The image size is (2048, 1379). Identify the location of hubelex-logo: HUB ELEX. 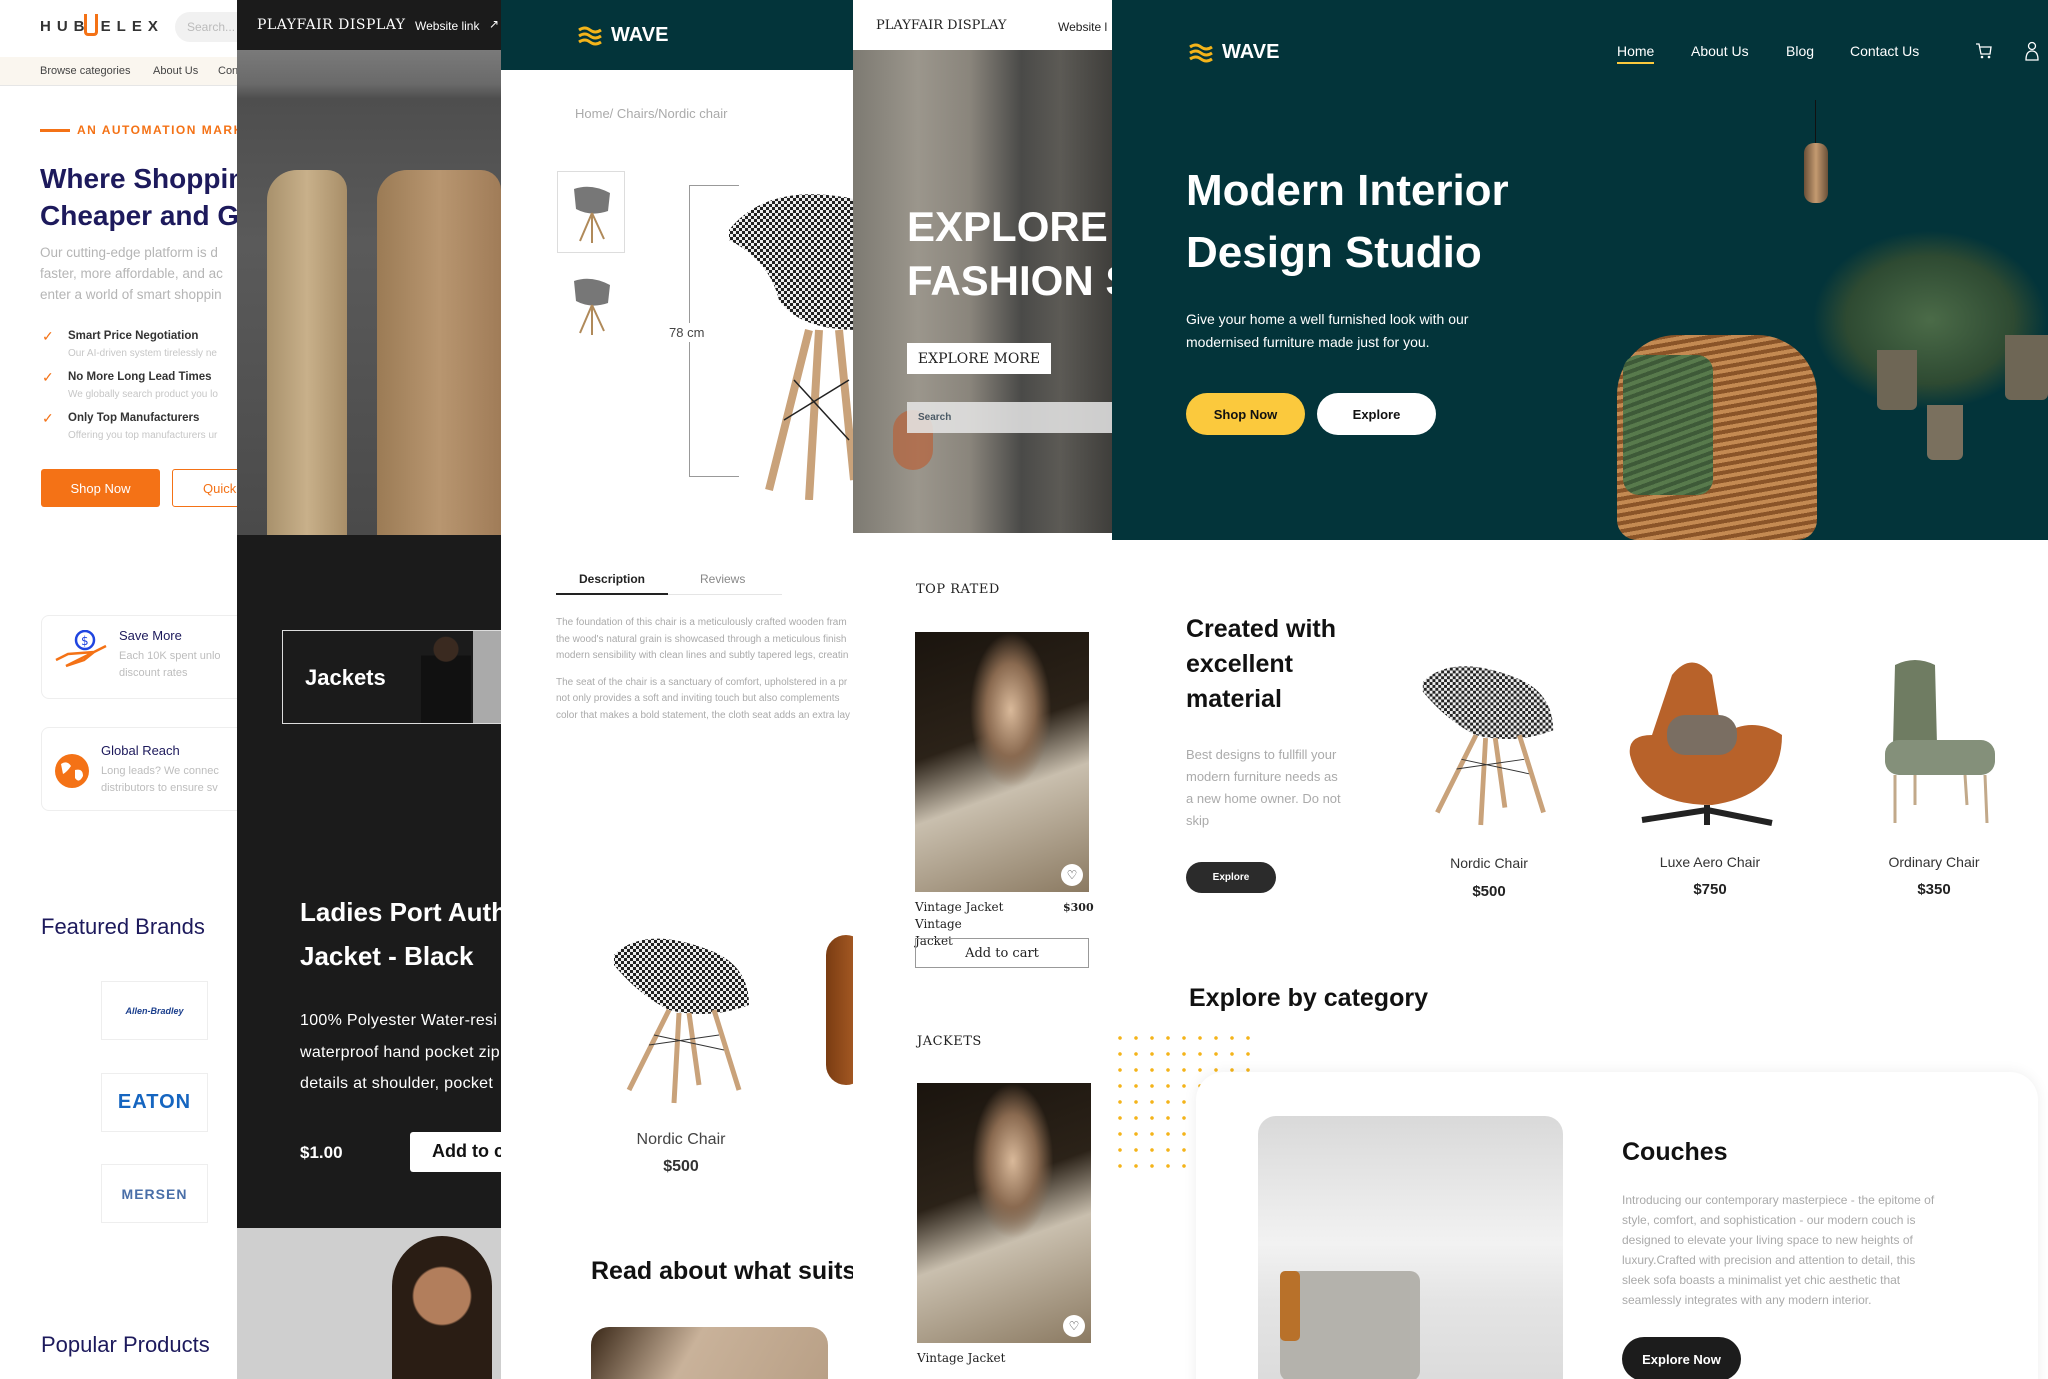
(102, 26).